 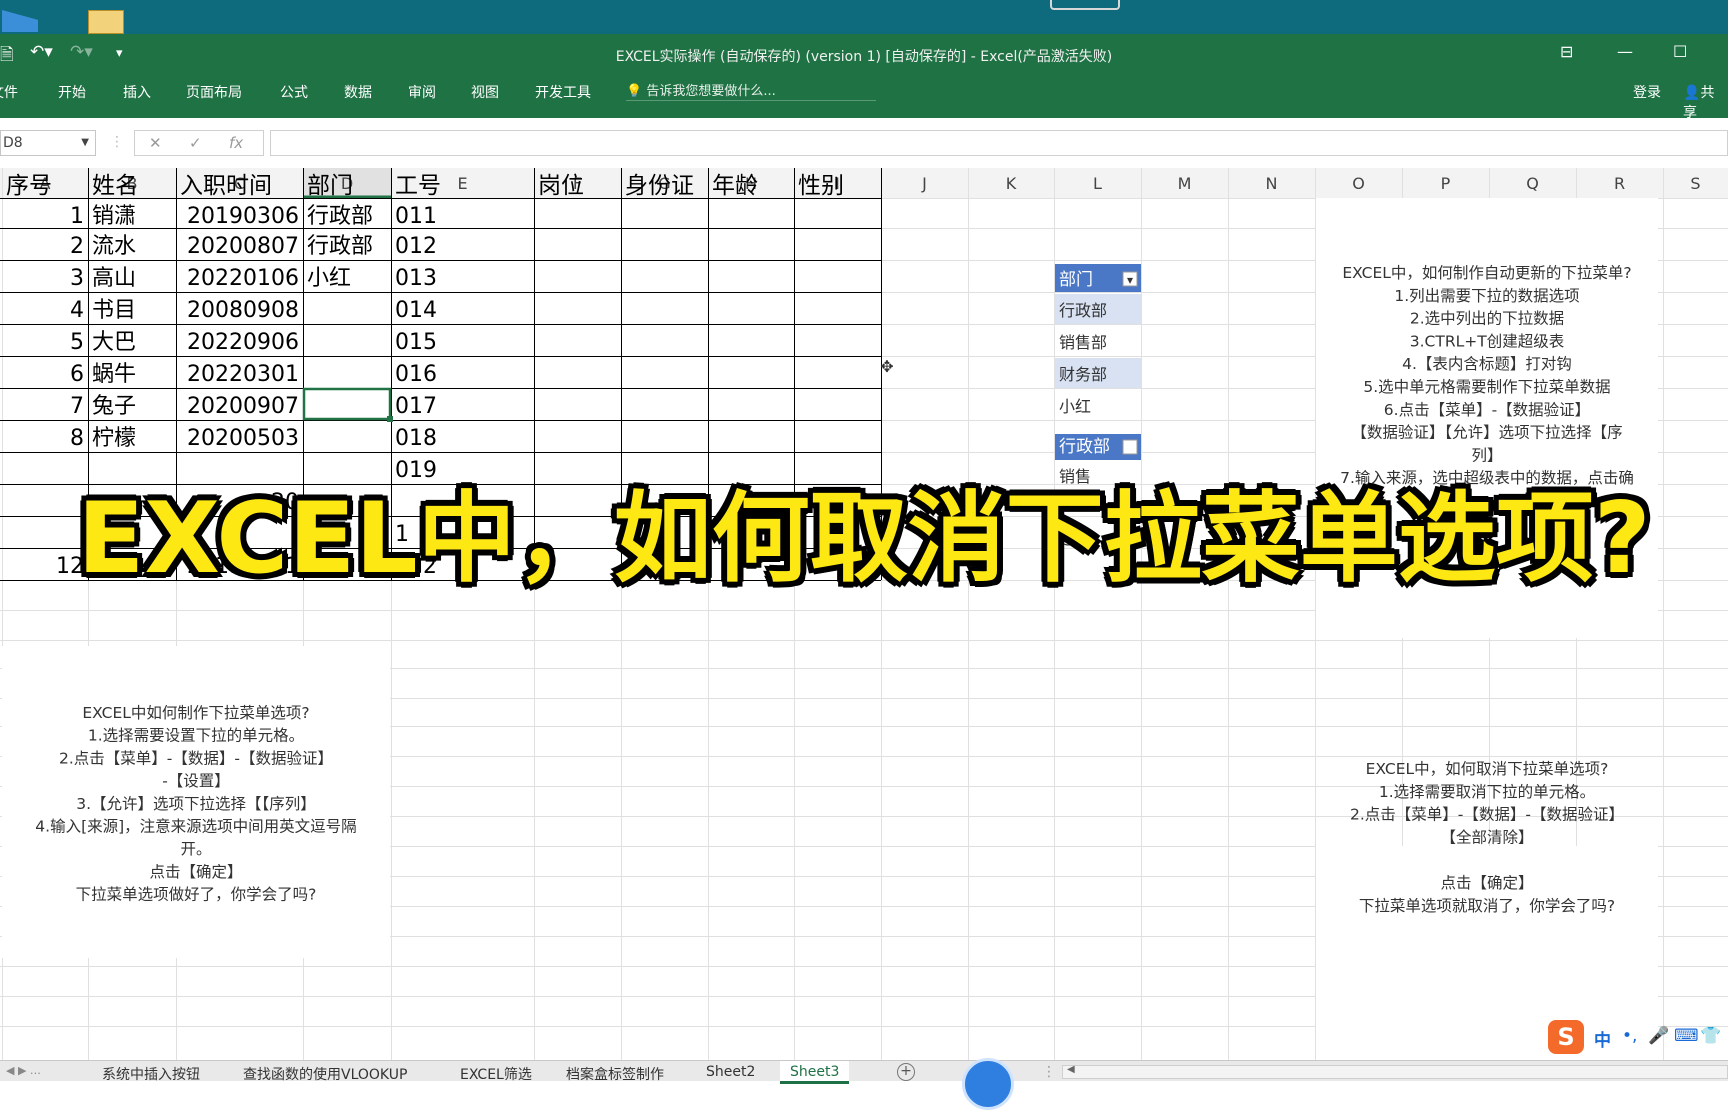 What do you see at coordinates (1638, 1039) in the screenshot?
I see `ime-toolbar: S 中 •, 🎤 ⌨ 👕` at bounding box center [1638, 1039].